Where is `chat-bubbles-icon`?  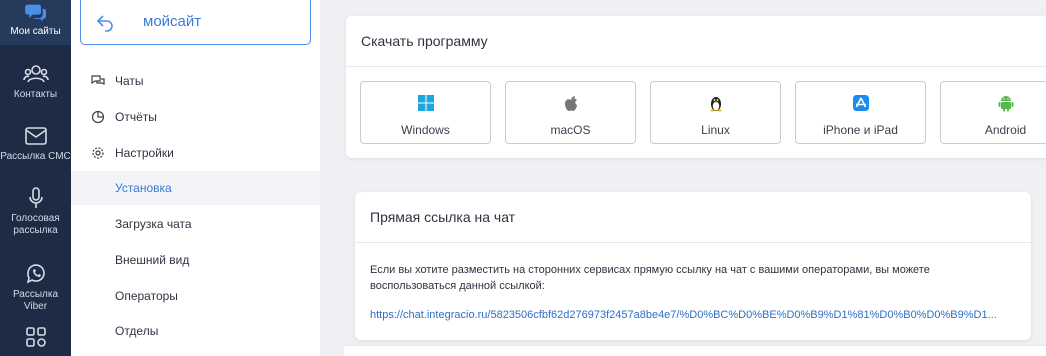
chat-bubbles-icon is located at coordinates (35, 13).